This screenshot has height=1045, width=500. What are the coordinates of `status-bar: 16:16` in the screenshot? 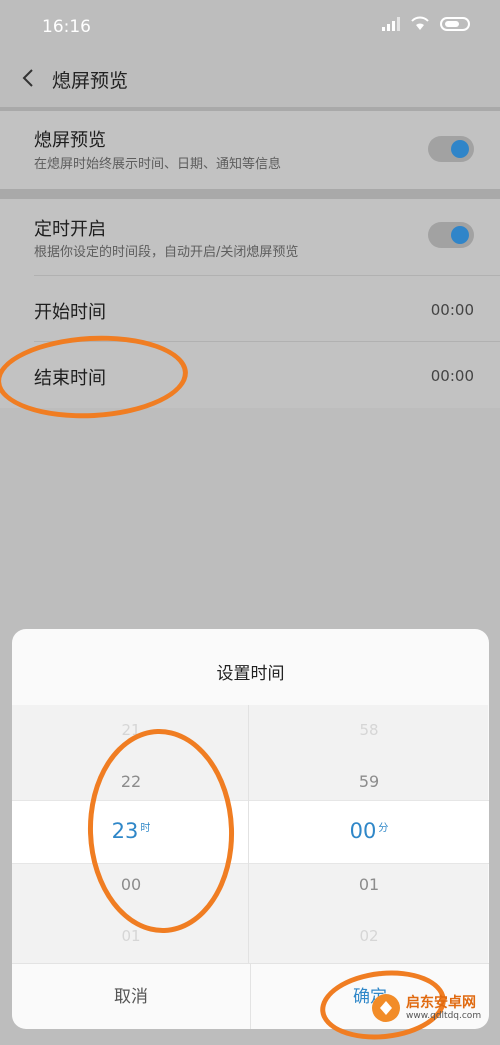 It's located at (250, 27).